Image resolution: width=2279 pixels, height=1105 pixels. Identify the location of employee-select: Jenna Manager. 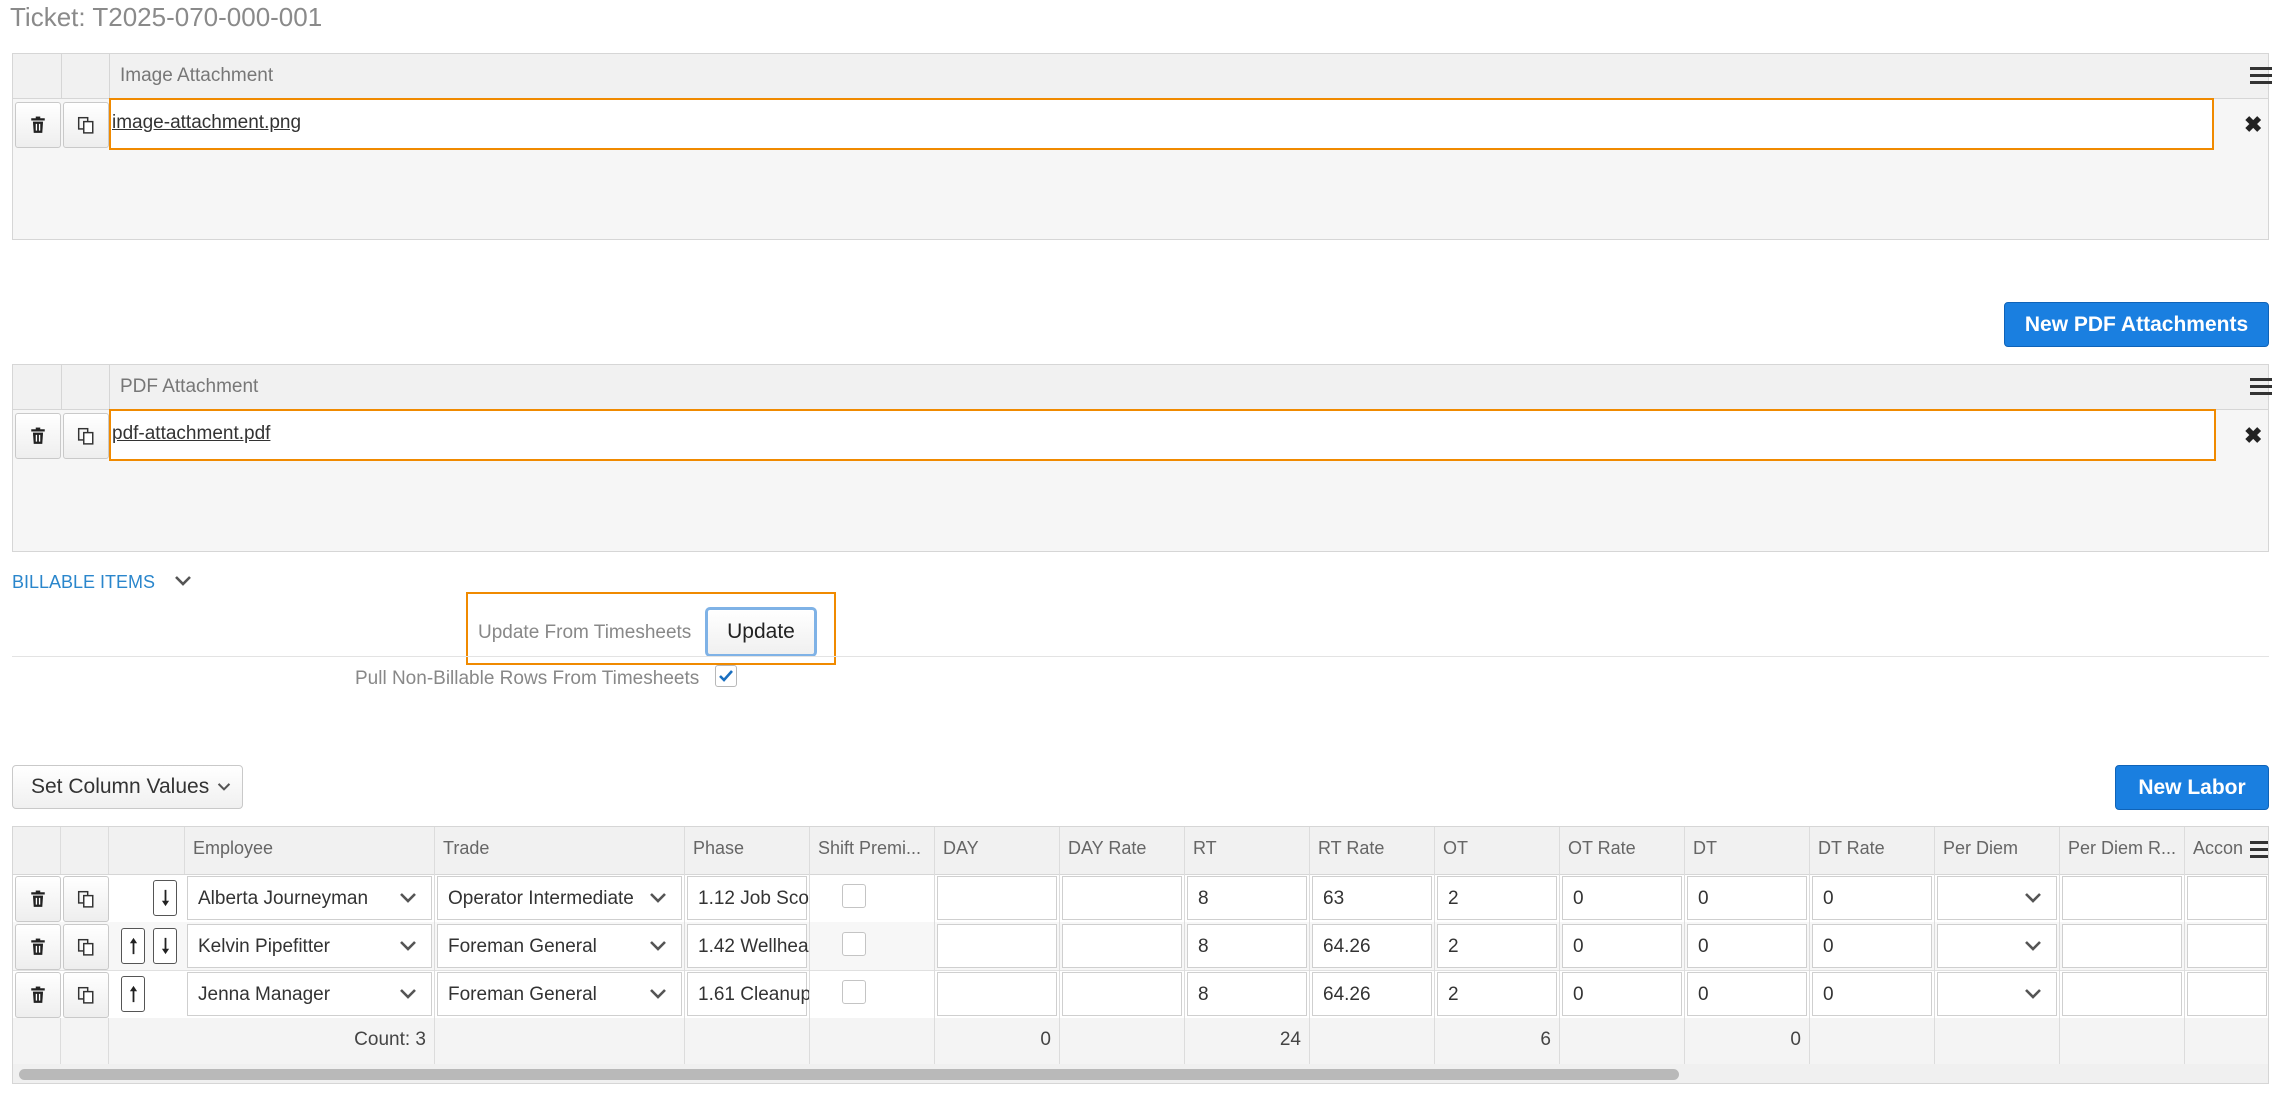
(309, 994).